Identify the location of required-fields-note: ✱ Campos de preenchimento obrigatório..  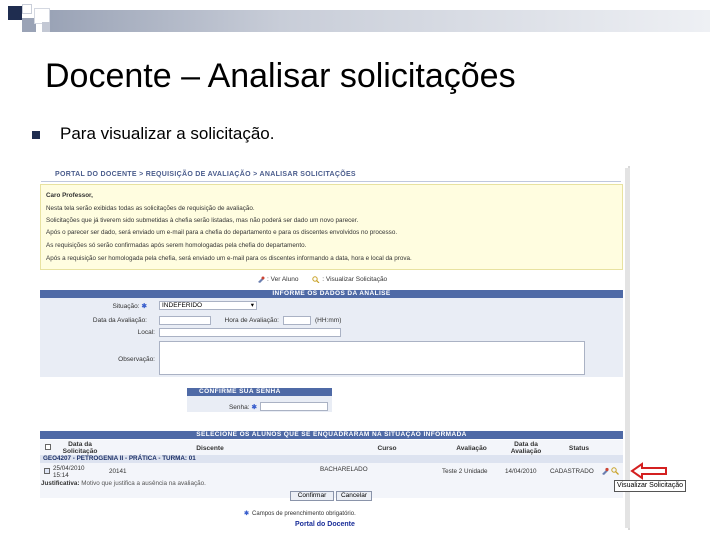
(300, 514).